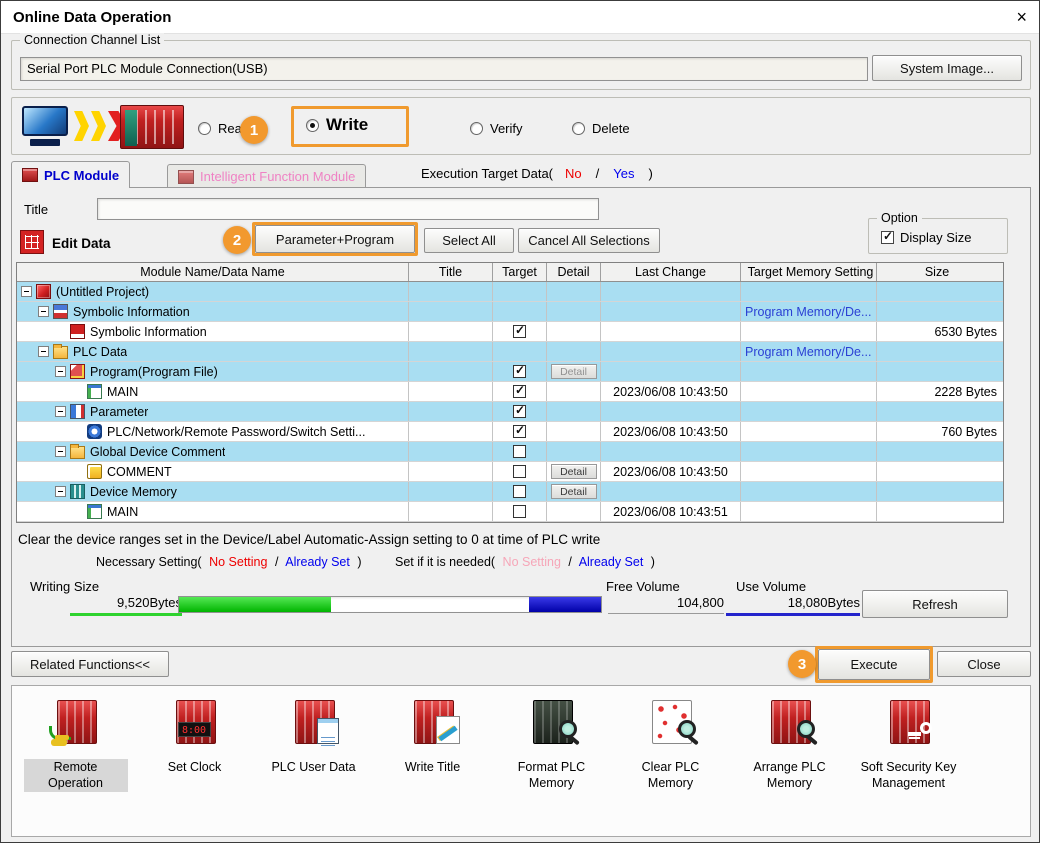 The image size is (1040, 843). What do you see at coordinates (510, 412) in the screenshot?
I see `table-row: Parameter` at bounding box center [510, 412].